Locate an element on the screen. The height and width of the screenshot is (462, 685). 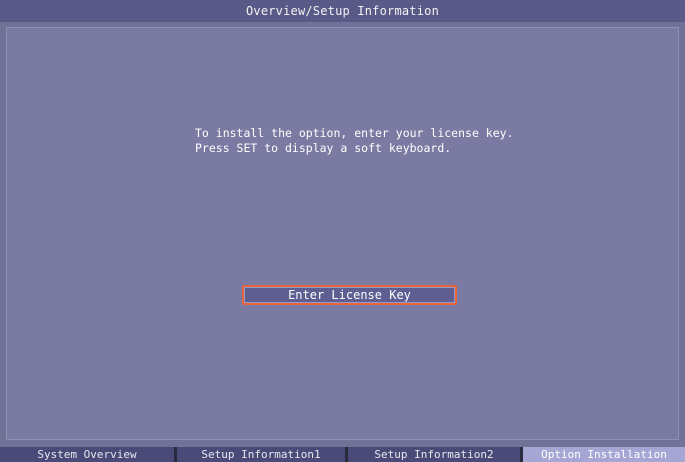
tab-setup-information1: Setup Information1 is located at coordinates (259, 454).